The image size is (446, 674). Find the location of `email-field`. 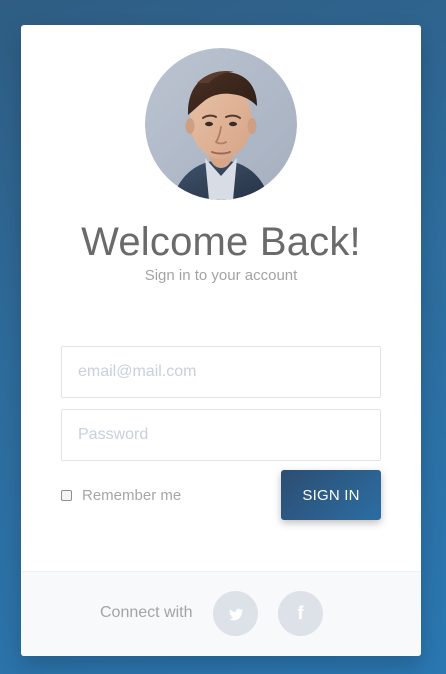

email-field is located at coordinates (221, 372).